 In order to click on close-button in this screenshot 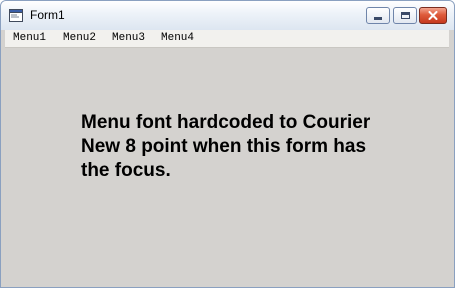, I will do `click(433, 15)`.